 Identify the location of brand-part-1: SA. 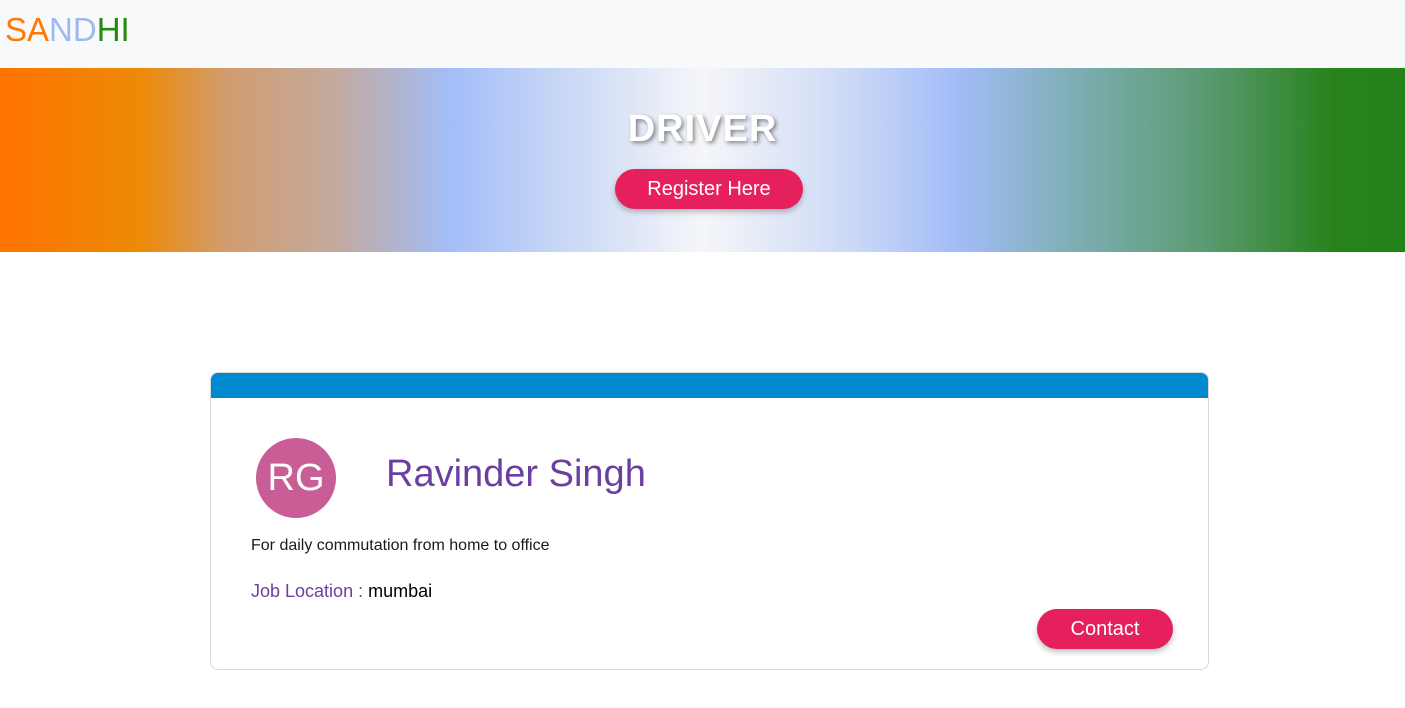
(27, 29).